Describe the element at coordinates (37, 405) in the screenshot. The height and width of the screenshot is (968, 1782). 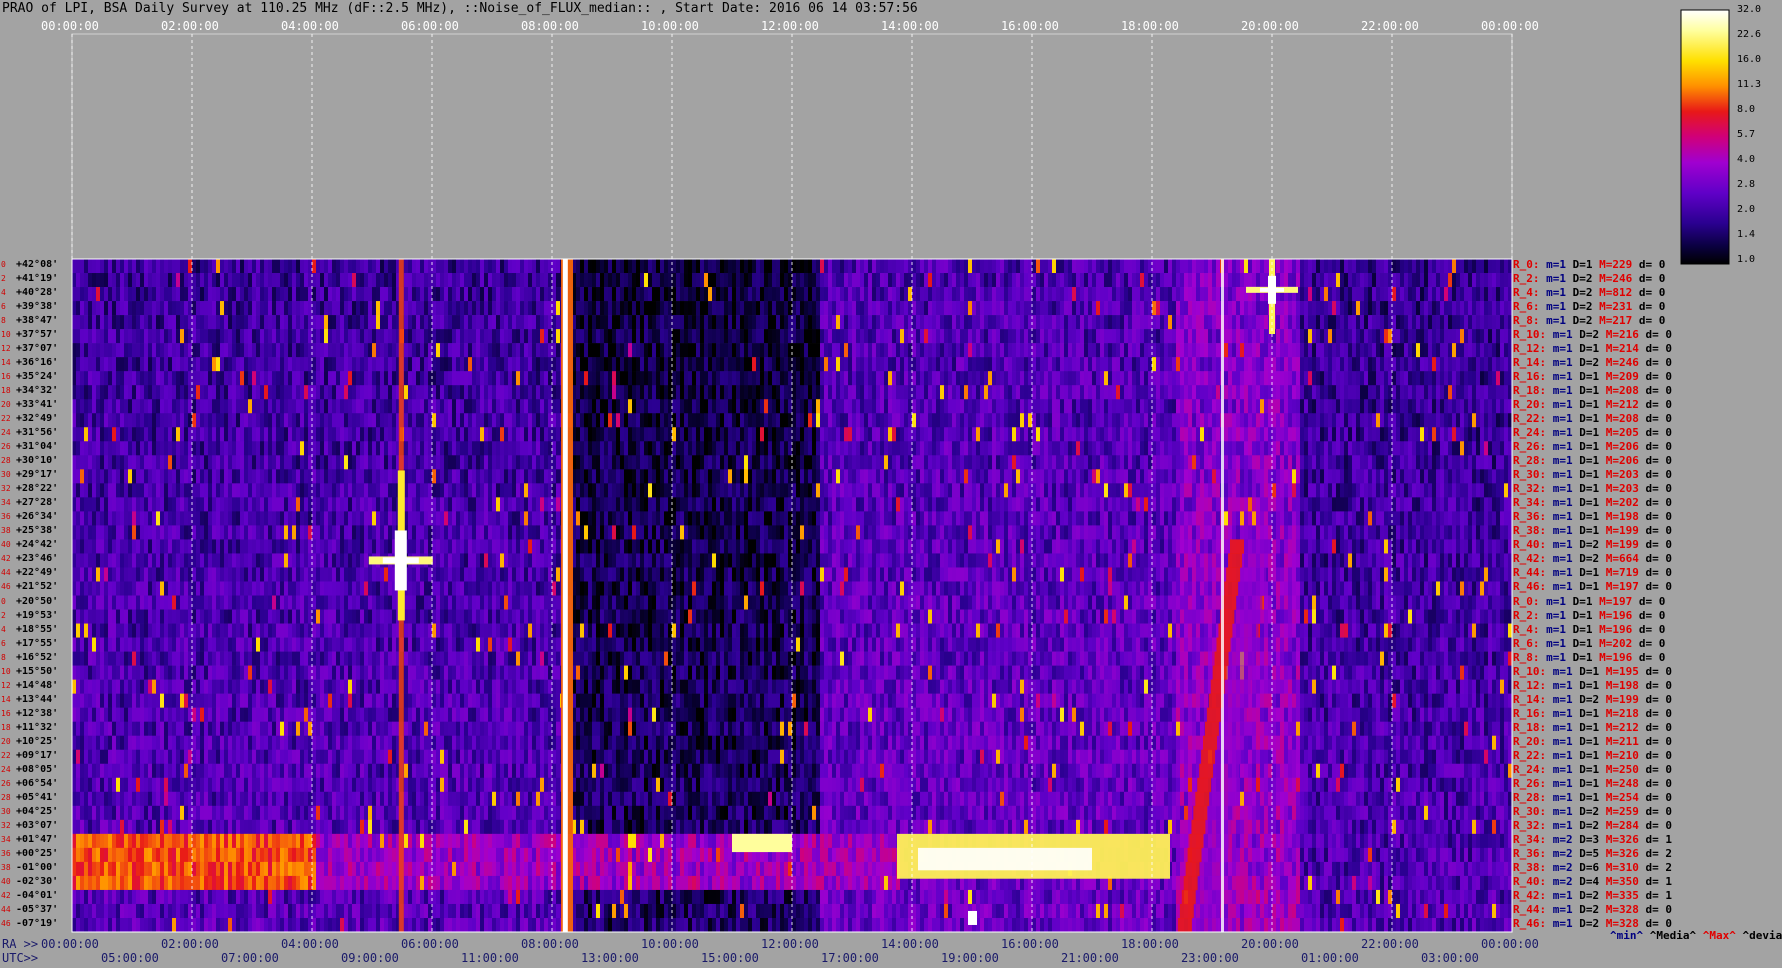
I see `declination-label: +33°41'` at that location.